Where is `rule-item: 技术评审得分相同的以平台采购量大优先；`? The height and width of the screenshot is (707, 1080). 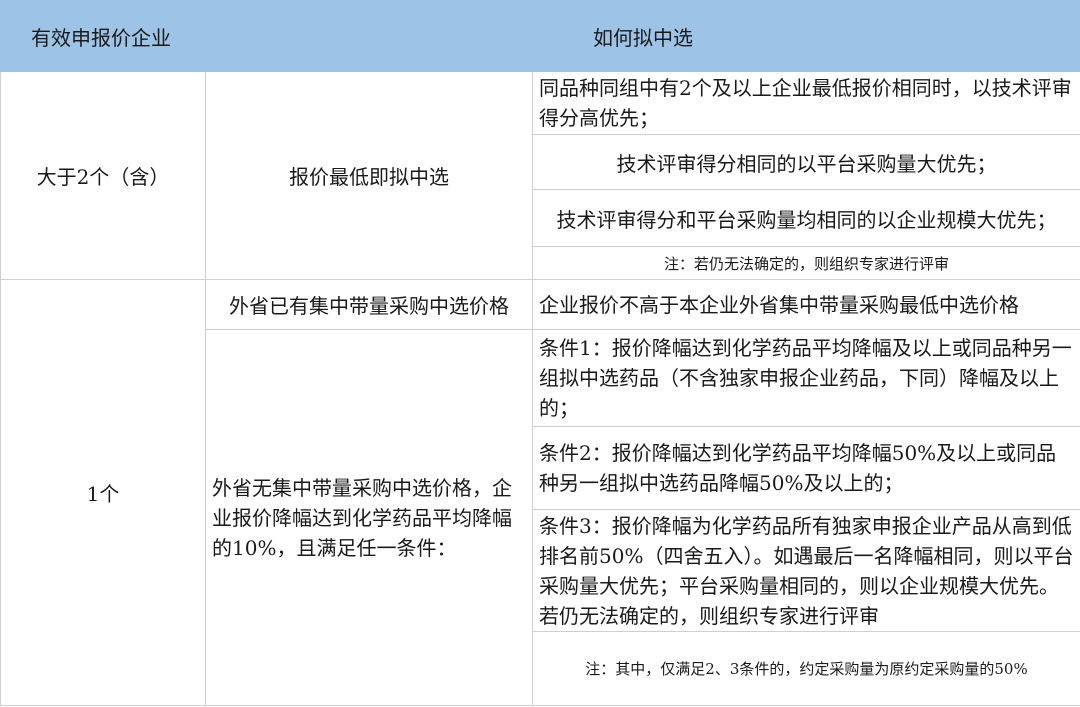 rule-item: 技术评审得分相同的以平台采购量大优先； is located at coordinates (806, 162).